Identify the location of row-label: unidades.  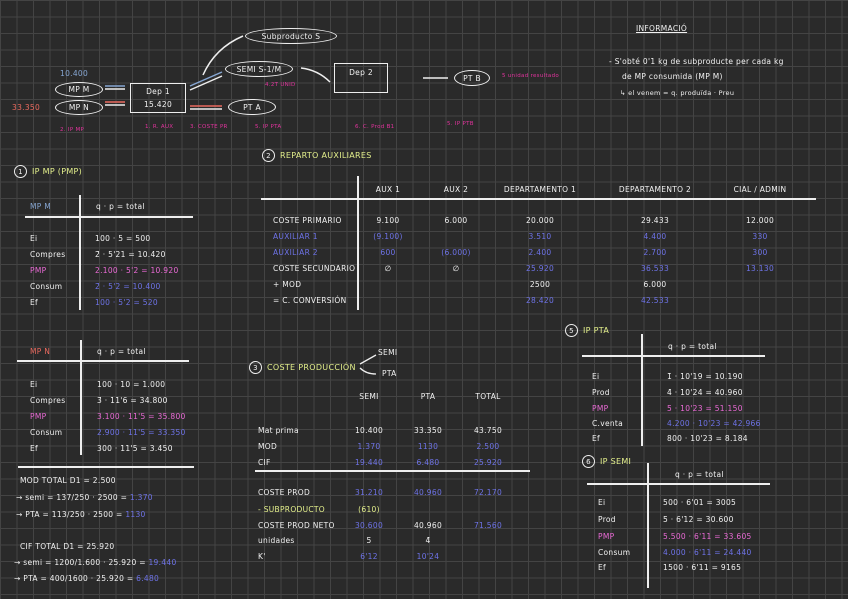
(276, 540).